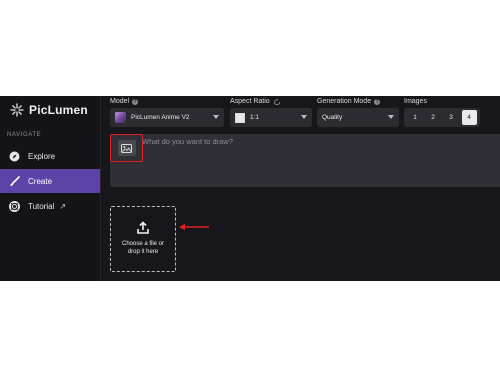  Describe the element at coordinates (143, 227) in the screenshot. I see `upload-icon` at that location.